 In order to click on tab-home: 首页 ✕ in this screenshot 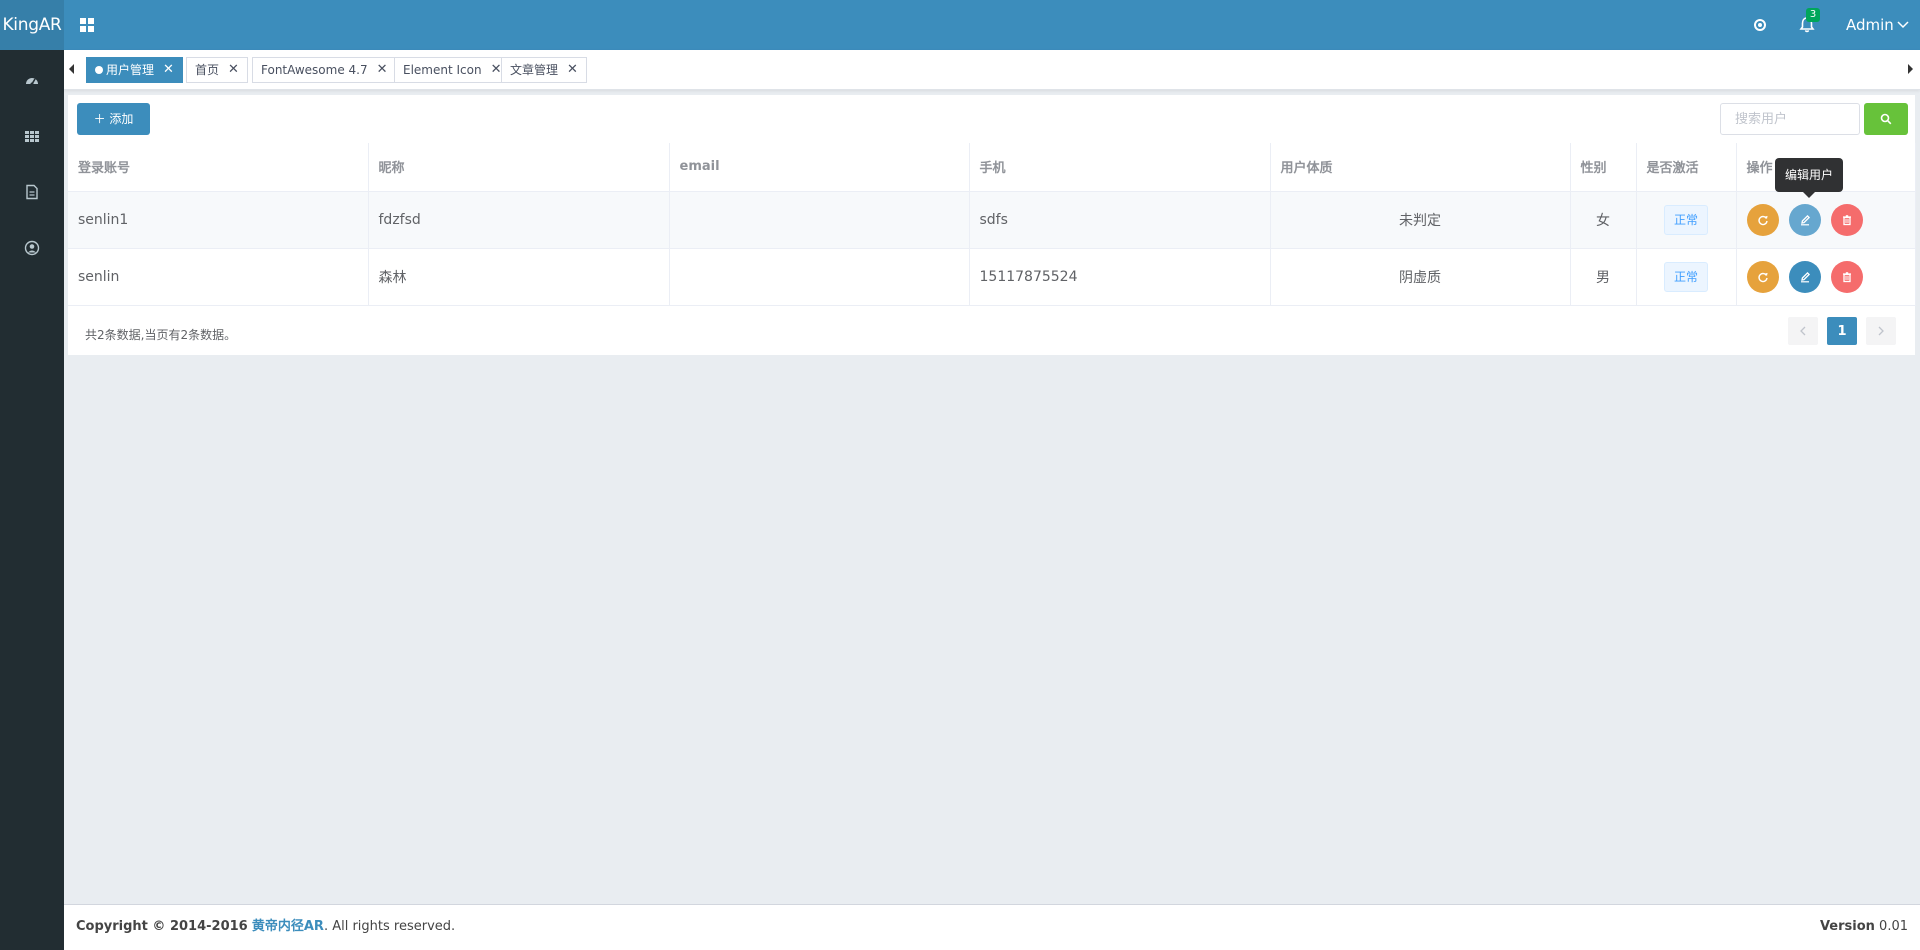, I will do `click(217, 70)`.